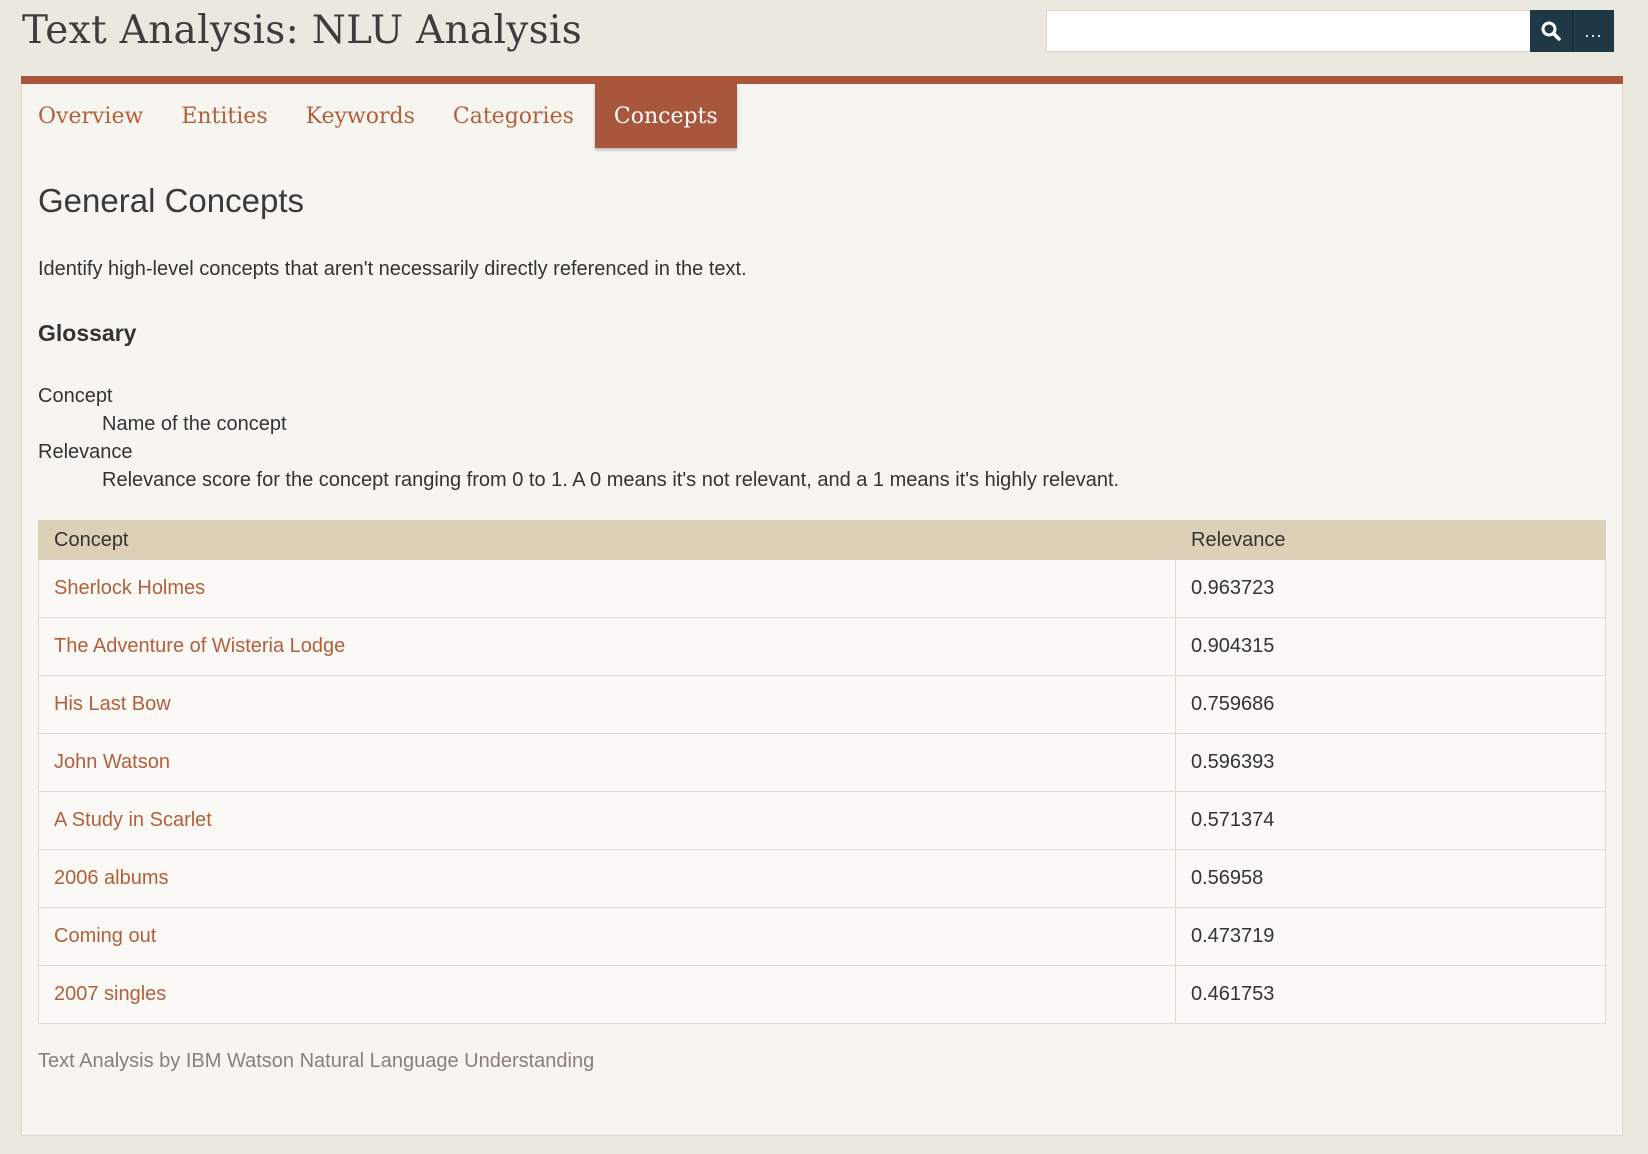 This screenshot has height=1154, width=1648. What do you see at coordinates (110, 994) in the screenshot?
I see `concept-link: 2007 singles` at bounding box center [110, 994].